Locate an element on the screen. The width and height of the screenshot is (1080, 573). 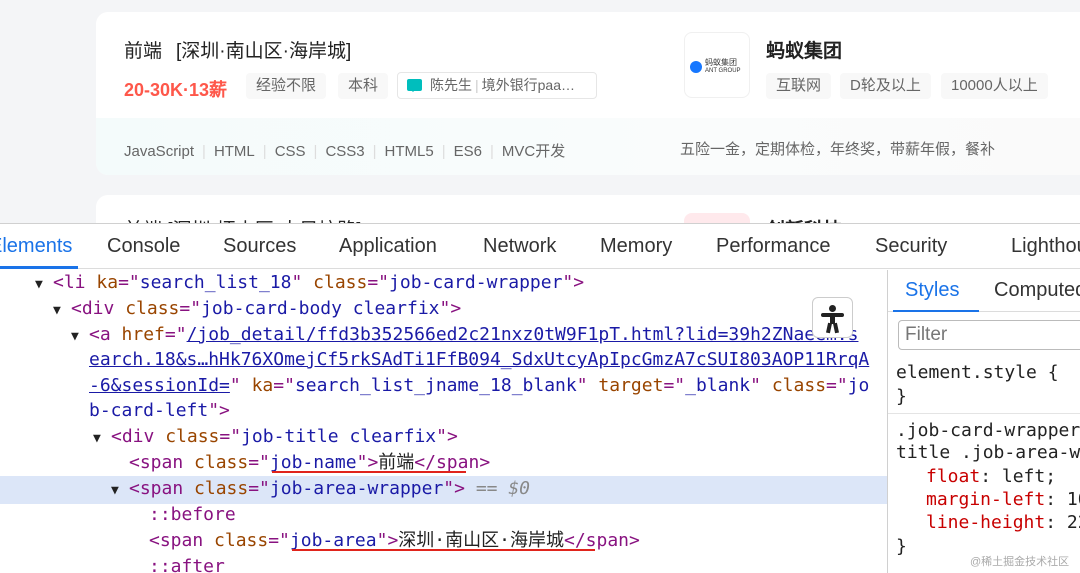
benefits-text: 五险一金，定期体检，年终奖，带薪年假，餐补 is located at coordinates (838, 149).